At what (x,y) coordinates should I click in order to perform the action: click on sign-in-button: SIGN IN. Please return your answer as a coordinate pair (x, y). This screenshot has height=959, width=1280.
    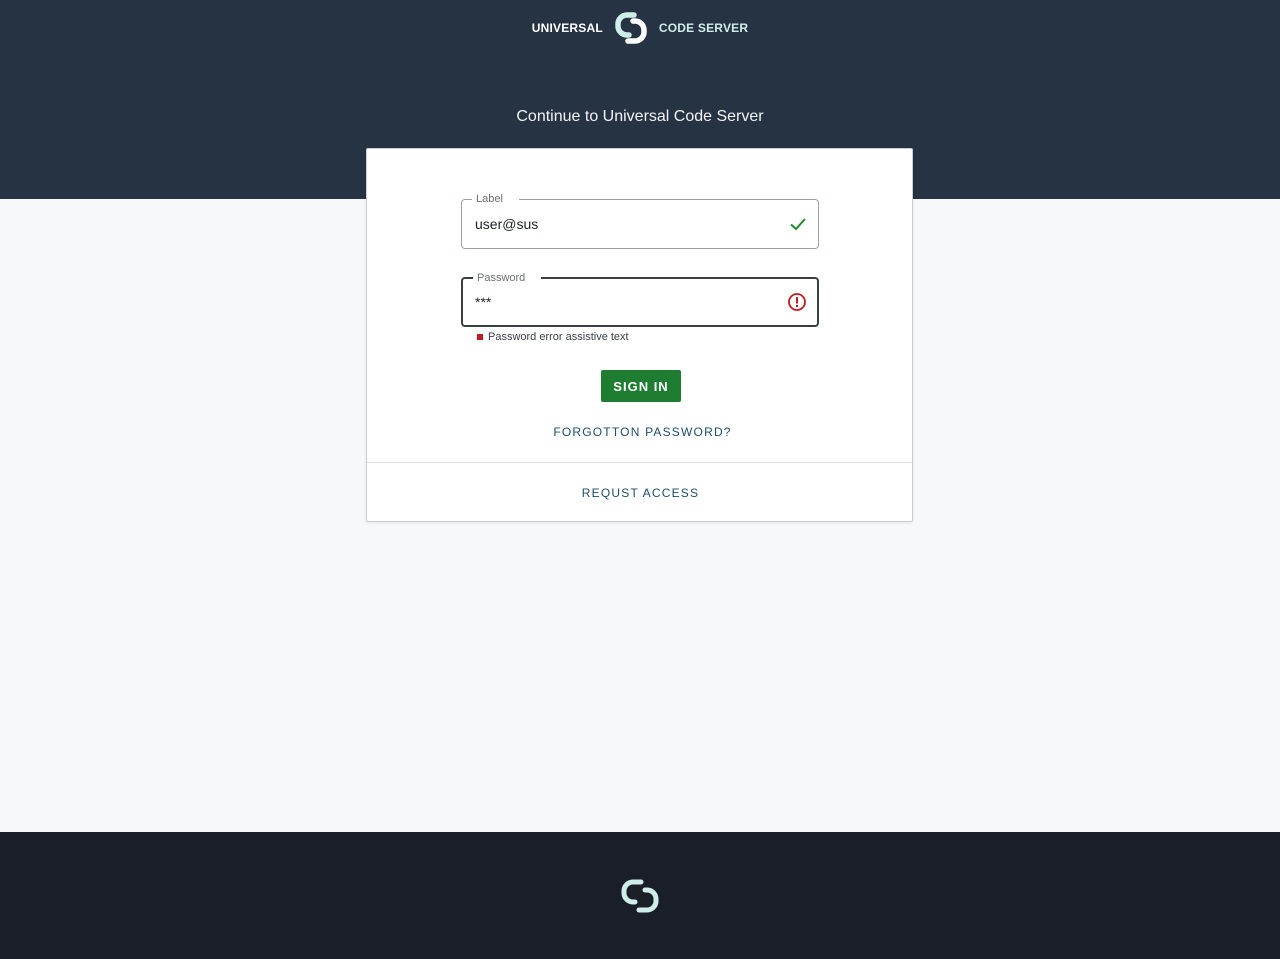
    Looking at the image, I should click on (641, 386).